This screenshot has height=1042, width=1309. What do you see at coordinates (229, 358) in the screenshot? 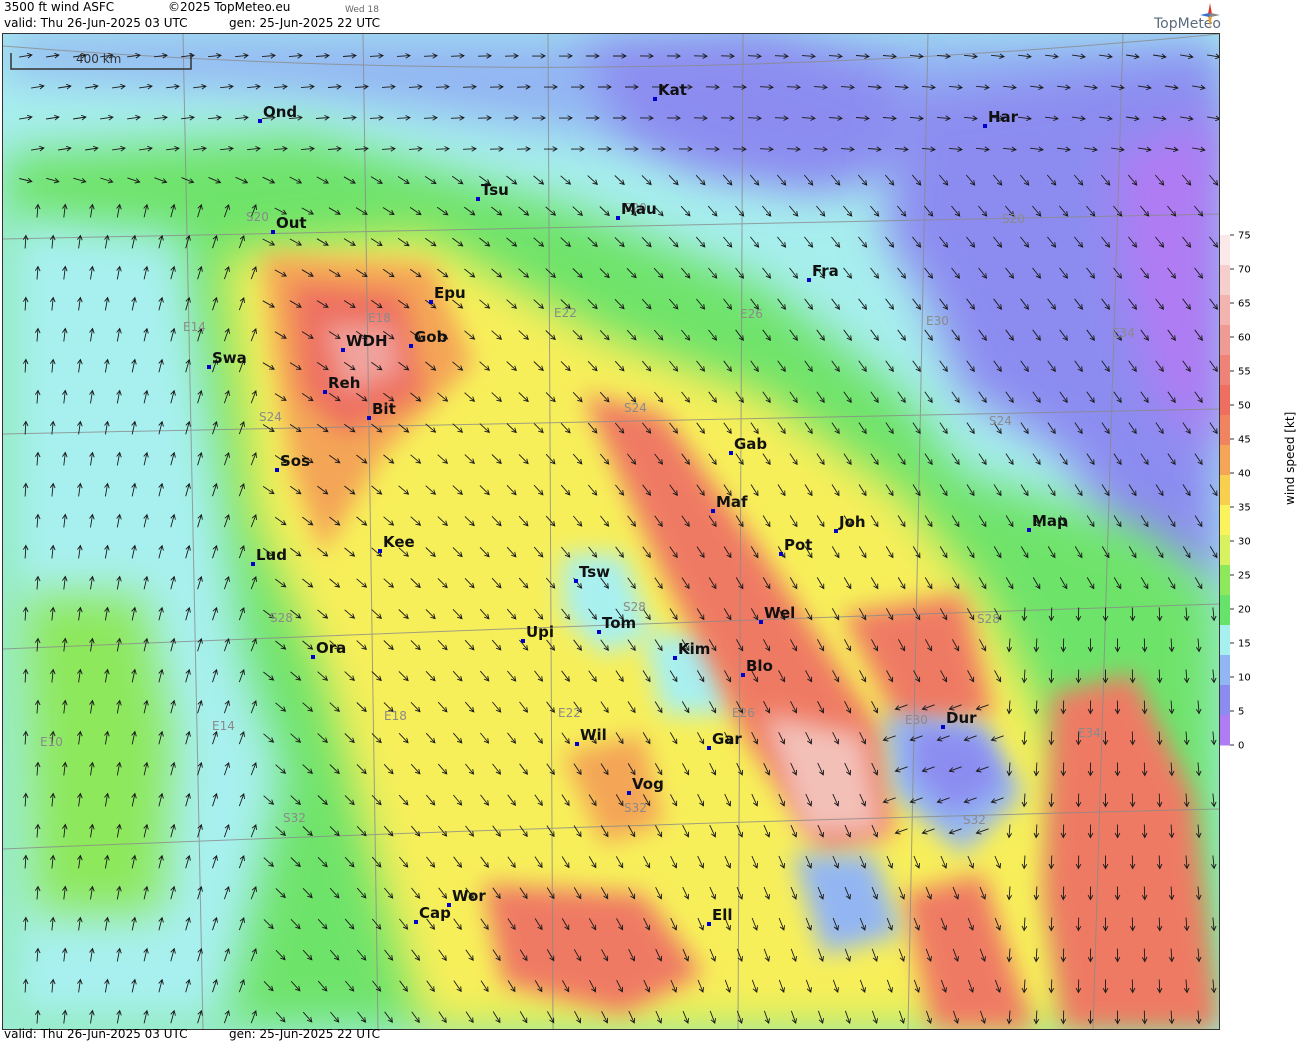
I see `city-label: Swa` at bounding box center [229, 358].